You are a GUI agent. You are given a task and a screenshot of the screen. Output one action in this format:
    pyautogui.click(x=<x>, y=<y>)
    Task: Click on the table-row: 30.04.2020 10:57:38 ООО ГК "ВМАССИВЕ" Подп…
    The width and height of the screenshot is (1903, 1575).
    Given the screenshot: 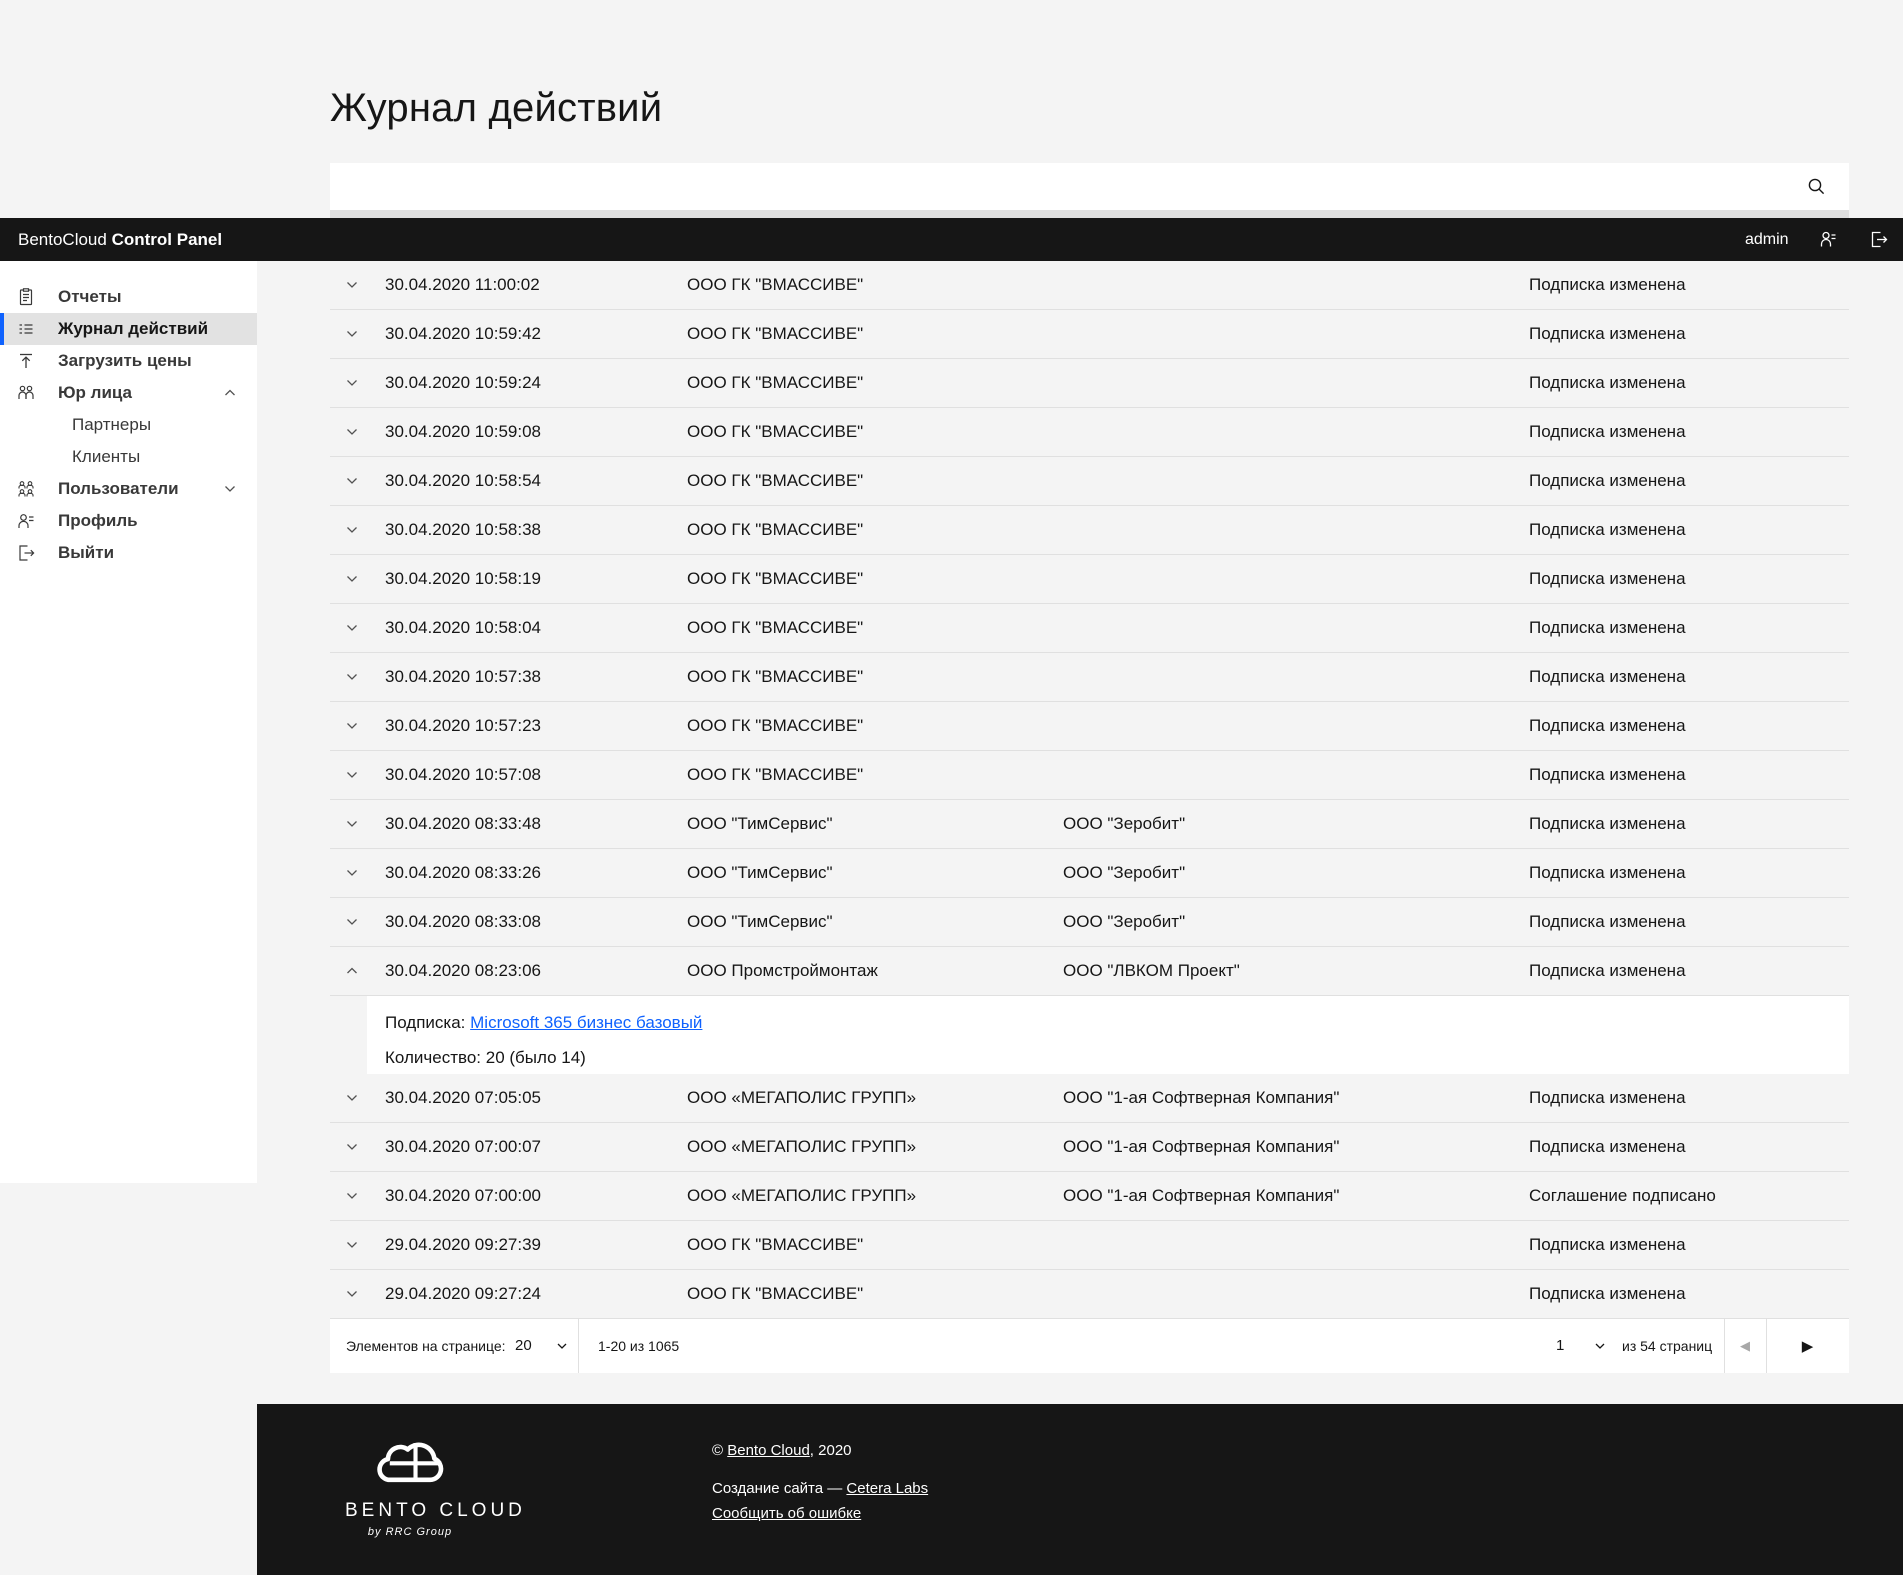 What is the action you would take?
    pyautogui.click(x=1089, y=677)
    